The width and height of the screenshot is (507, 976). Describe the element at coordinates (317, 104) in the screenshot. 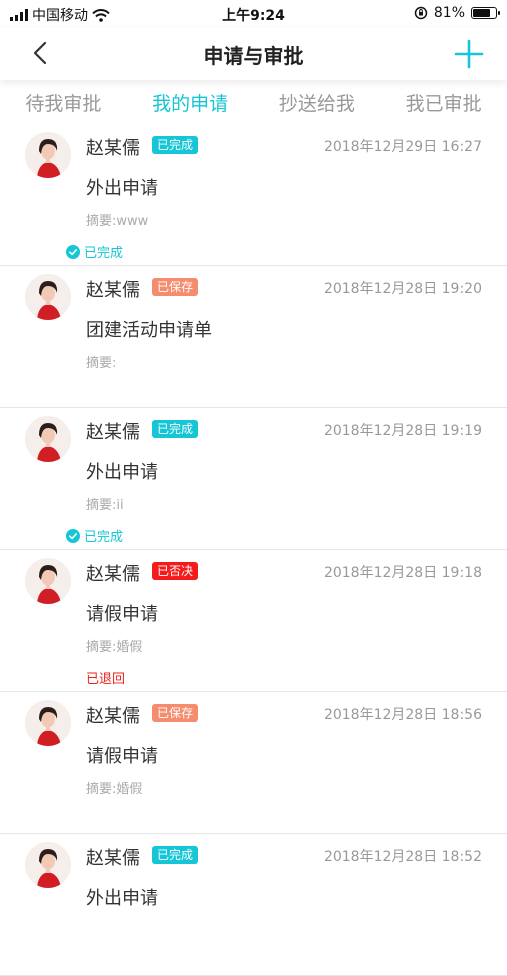

I see `tab-cc-to-me: 抄送给我` at that location.